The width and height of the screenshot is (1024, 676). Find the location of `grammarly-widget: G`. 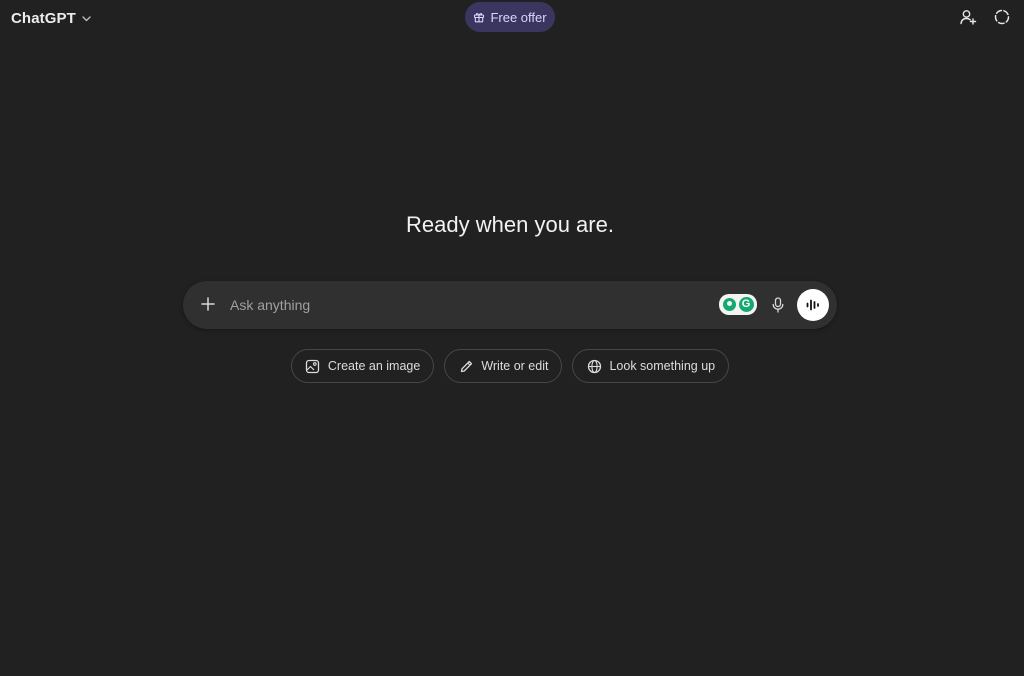

grammarly-widget: G is located at coordinates (738, 304).